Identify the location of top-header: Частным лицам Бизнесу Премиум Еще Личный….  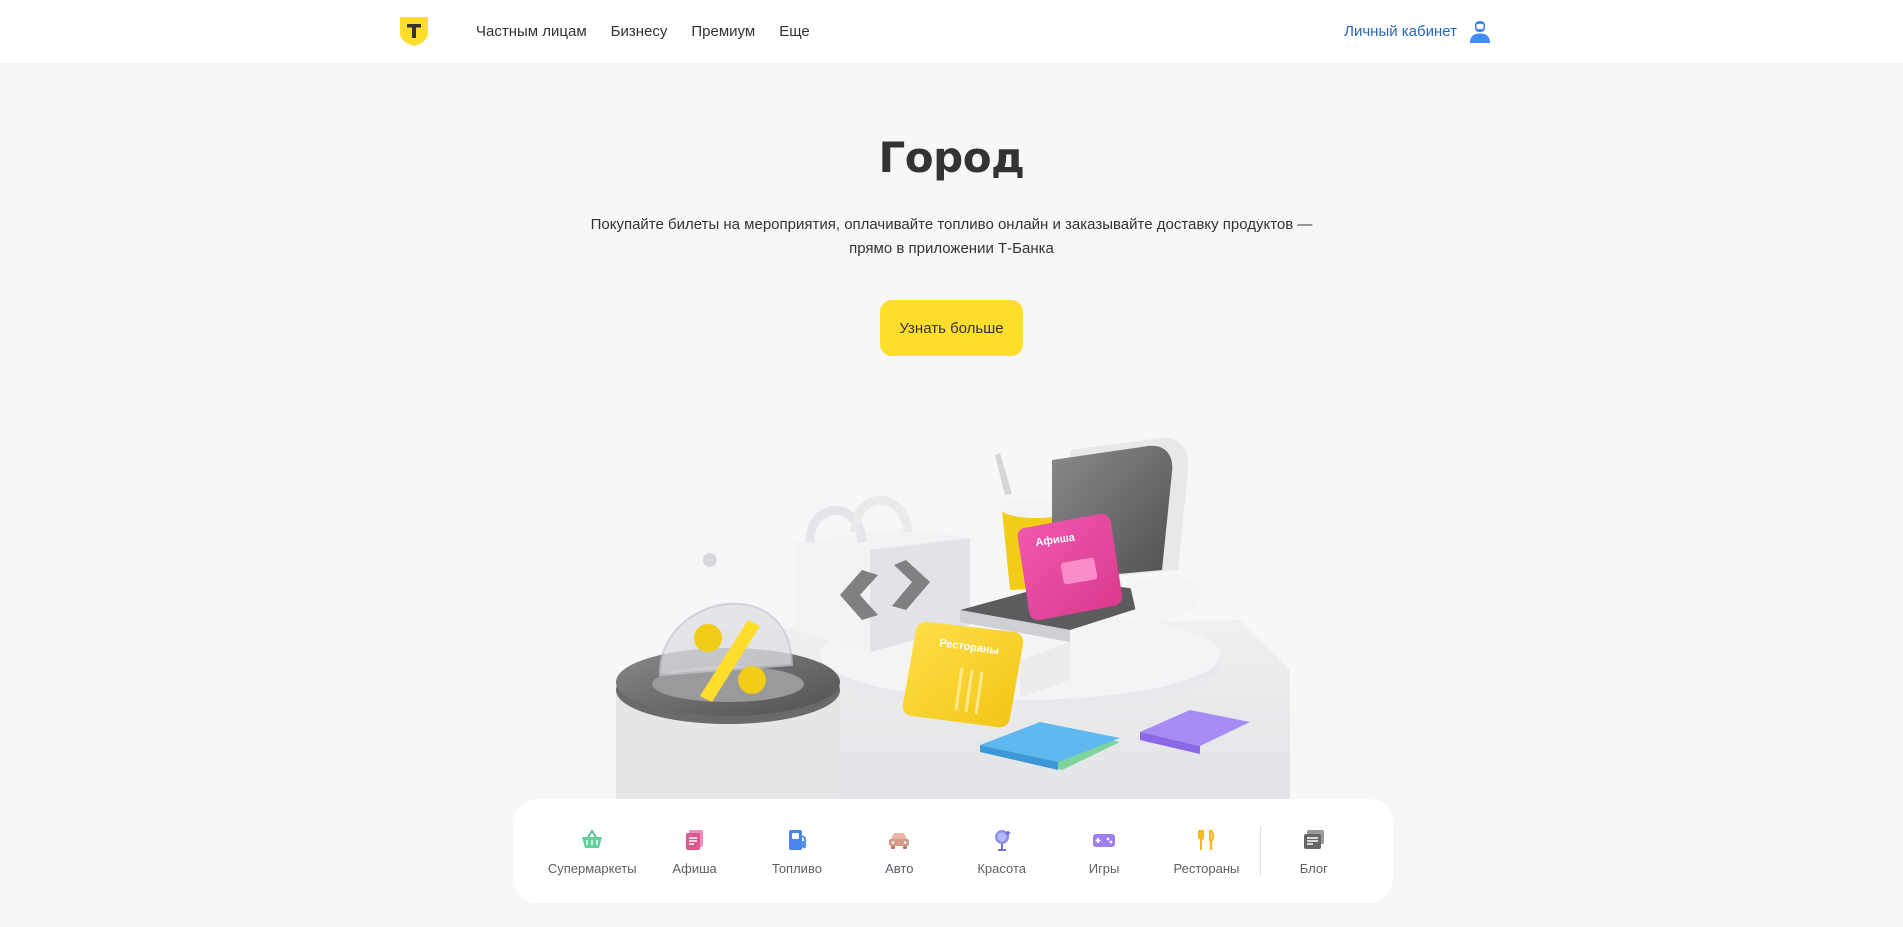
(951, 31).